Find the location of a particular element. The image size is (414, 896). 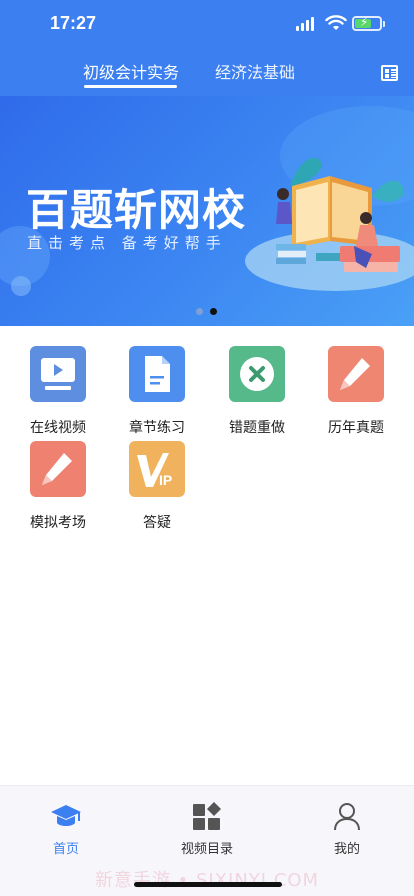

banner-dot-active is located at coordinates (213, 311).